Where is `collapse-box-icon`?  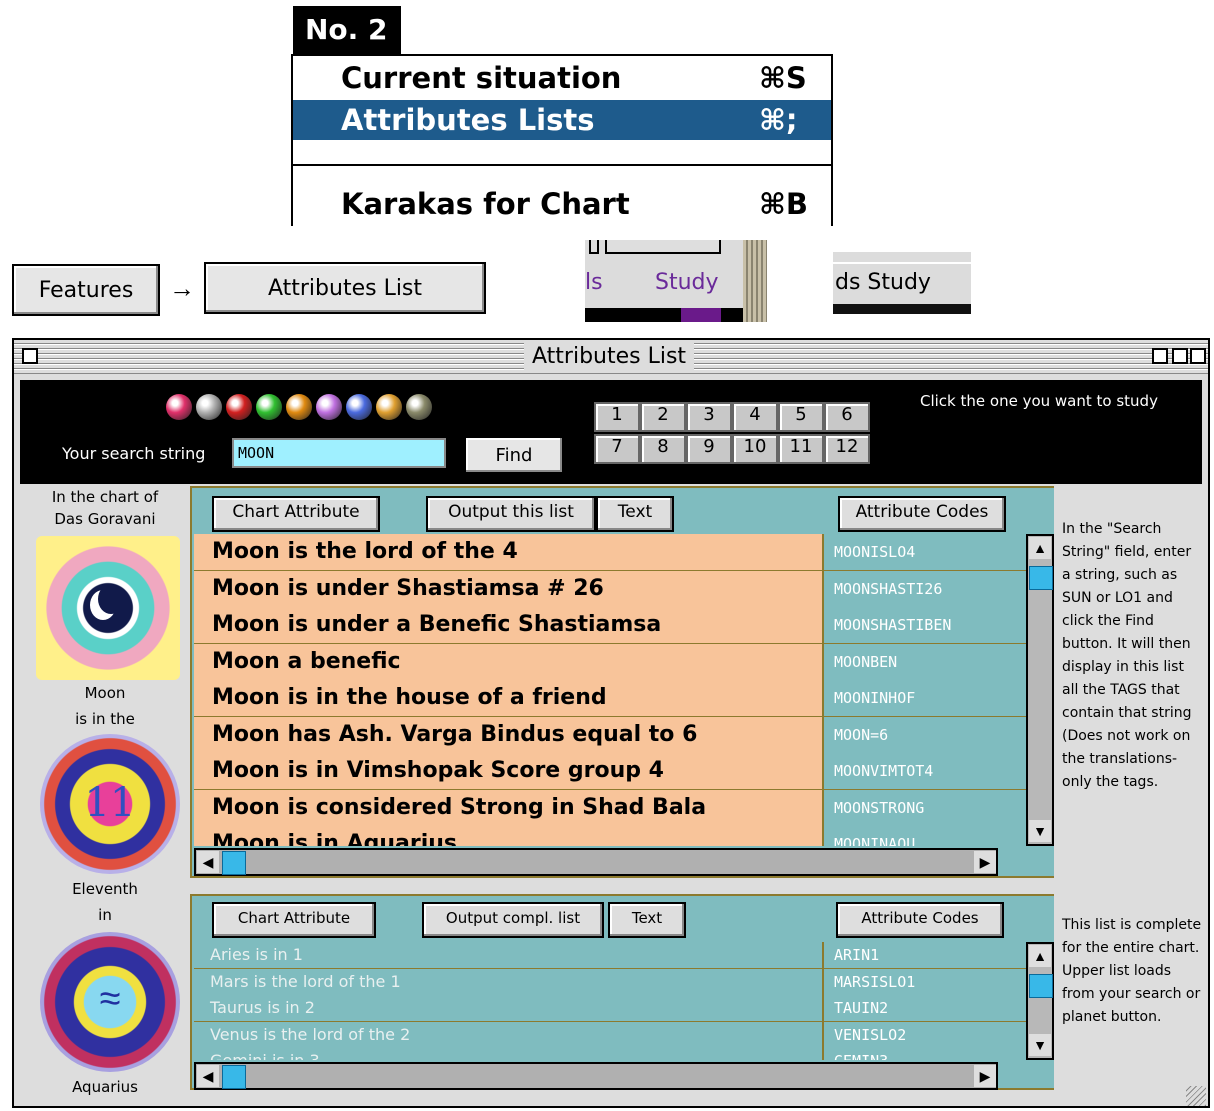 collapse-box-icon is located at coordinates (1160, 356).